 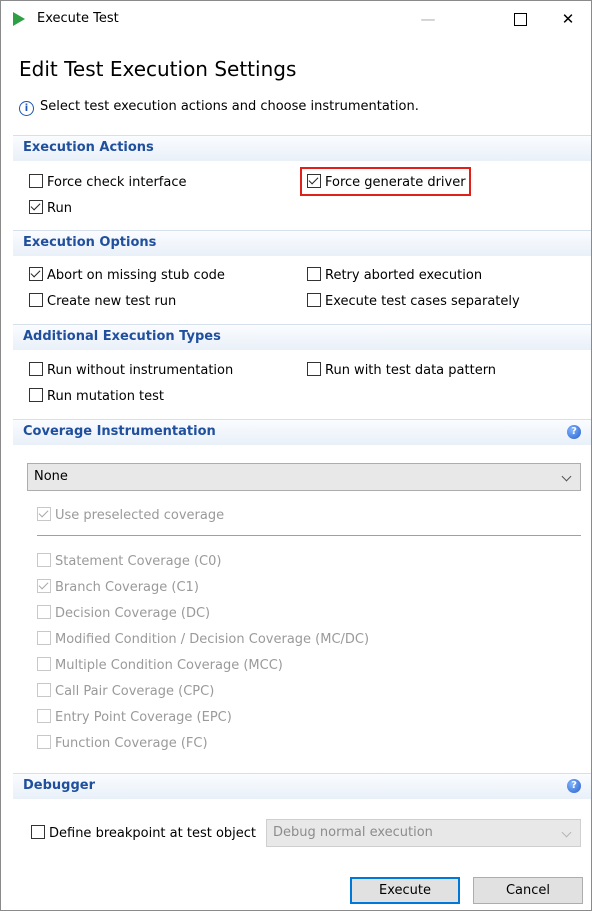 What do you see at coordinates (133, 613) in the screenshot?
I see `checkbox-label: Decision Coverage (DC)` at bounding box center [133, 613].